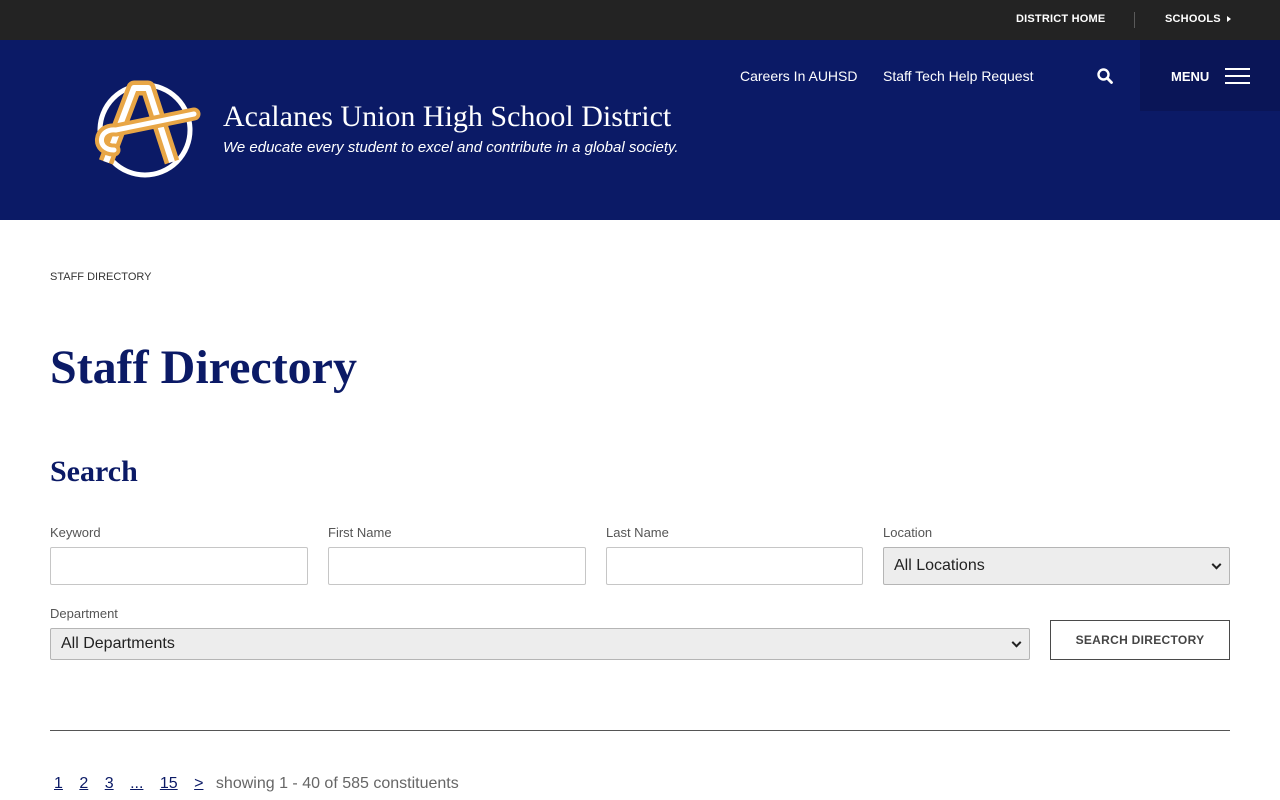 This screenshot has width=1280, height=800. Describe the element at coordinates (109, 783) in the screenshot. I see `page-link-3: 3` at that location.